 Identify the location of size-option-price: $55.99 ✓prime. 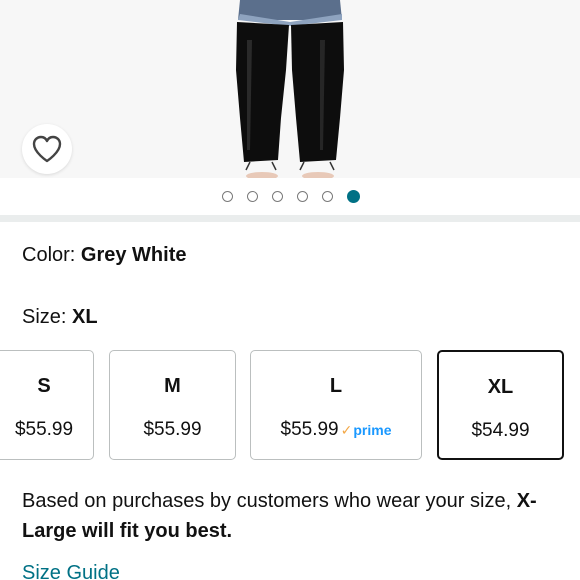
(336, 429).